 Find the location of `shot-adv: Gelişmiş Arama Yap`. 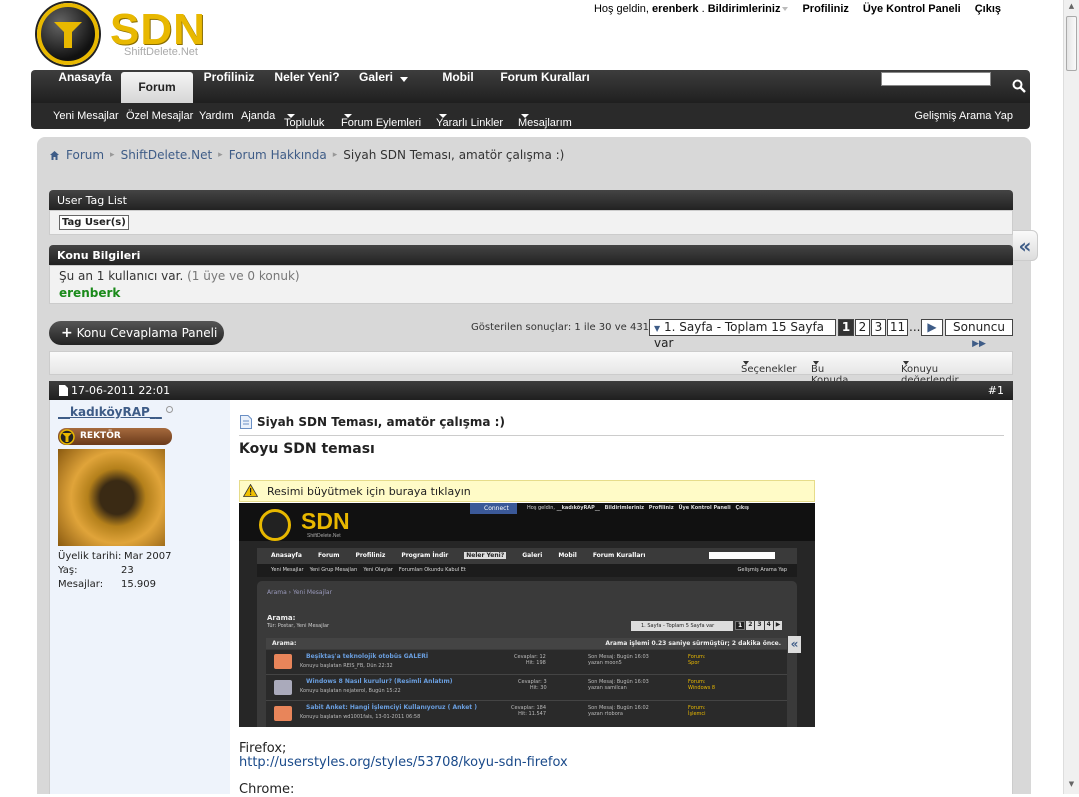

shot-adv: Gelişmiş Arama Yap is located at coordinates (762, 570).